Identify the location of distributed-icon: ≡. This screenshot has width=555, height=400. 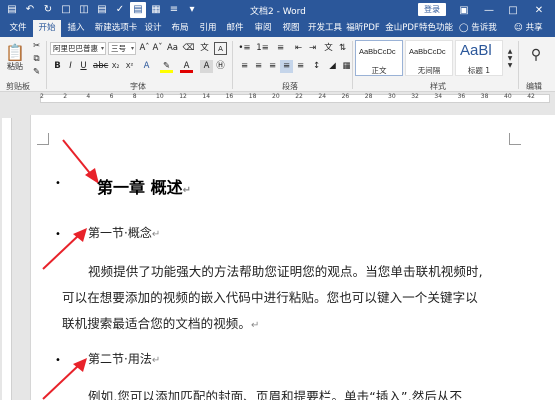
(300, 66).